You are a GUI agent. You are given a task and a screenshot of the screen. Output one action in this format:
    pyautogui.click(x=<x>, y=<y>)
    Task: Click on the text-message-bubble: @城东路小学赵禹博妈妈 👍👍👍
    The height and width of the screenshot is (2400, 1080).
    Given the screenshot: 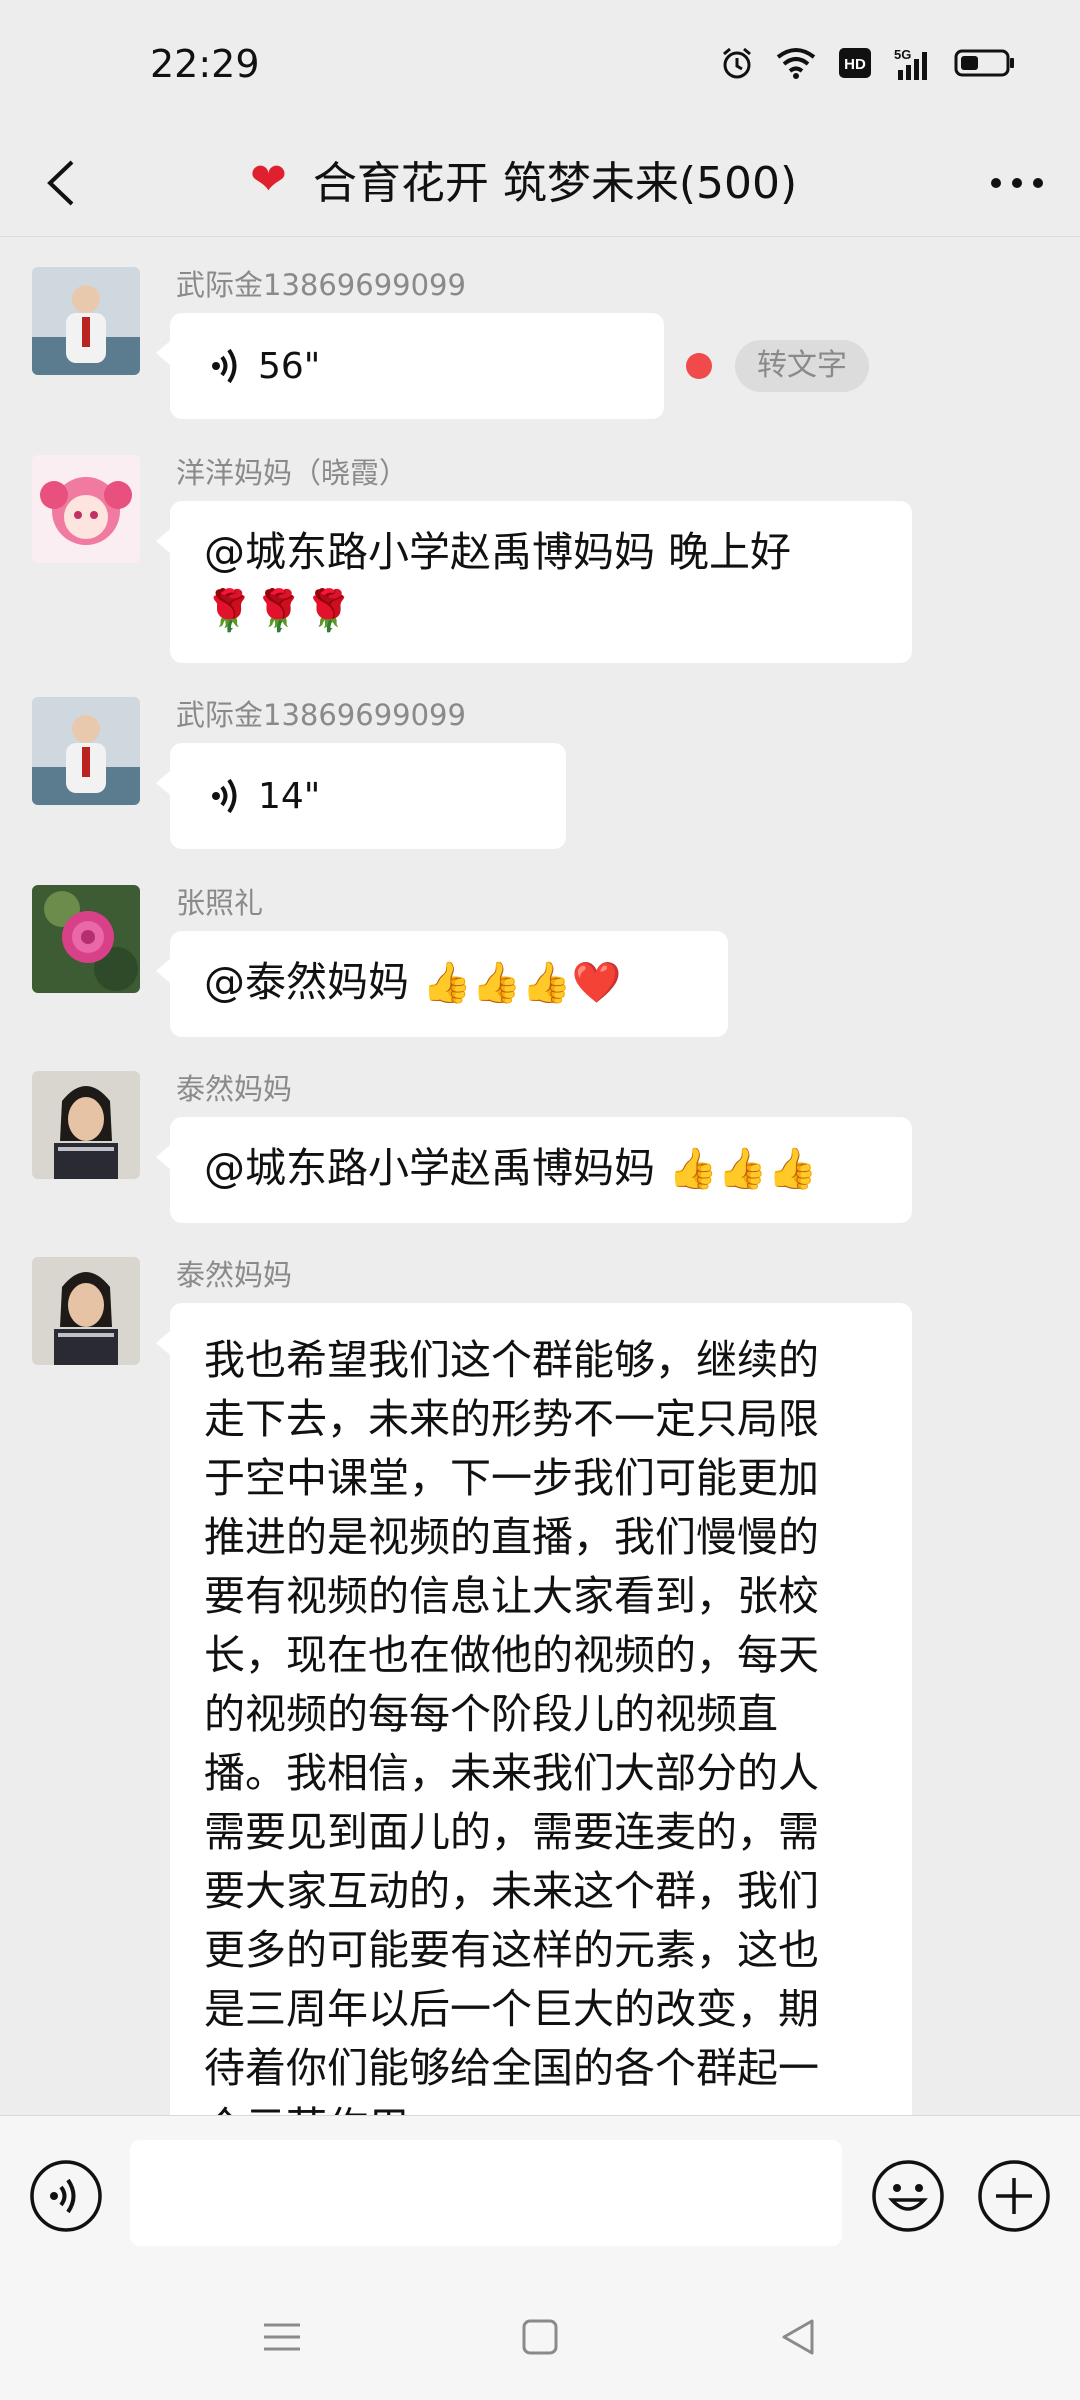 What is the action you would take?
    pyautogui.click(x=534, y=1170)
    